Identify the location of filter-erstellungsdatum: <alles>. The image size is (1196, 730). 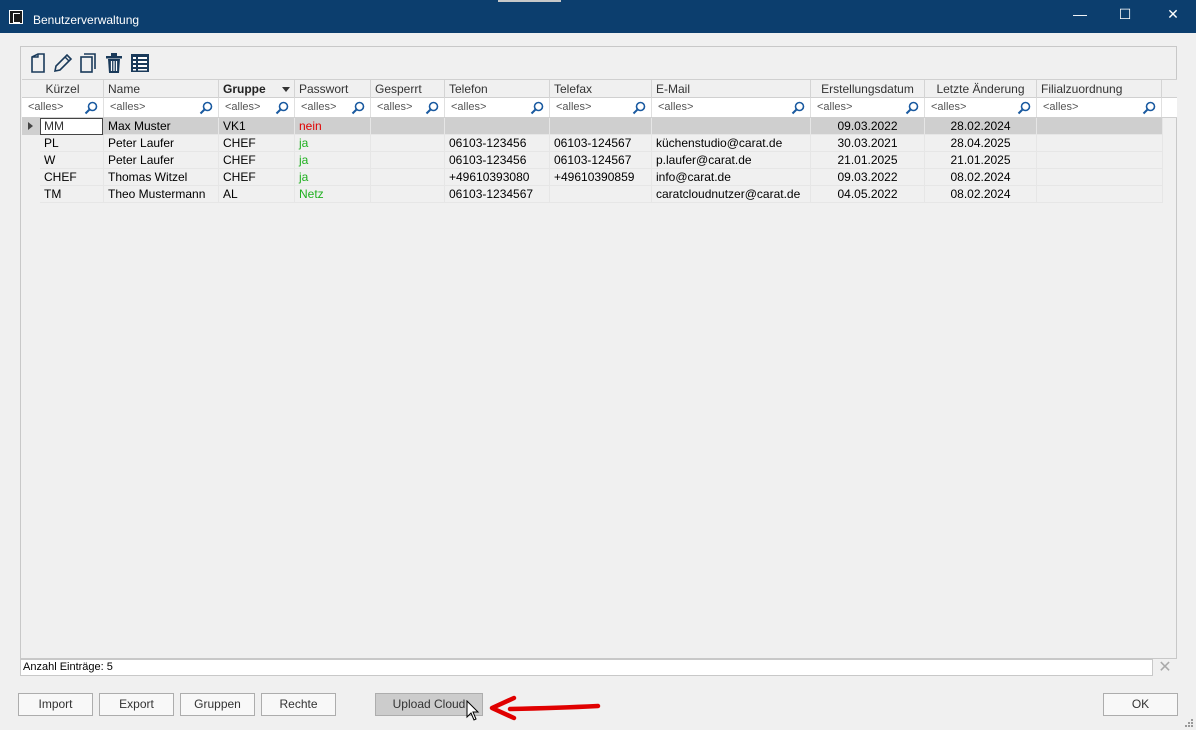
(868, 107).